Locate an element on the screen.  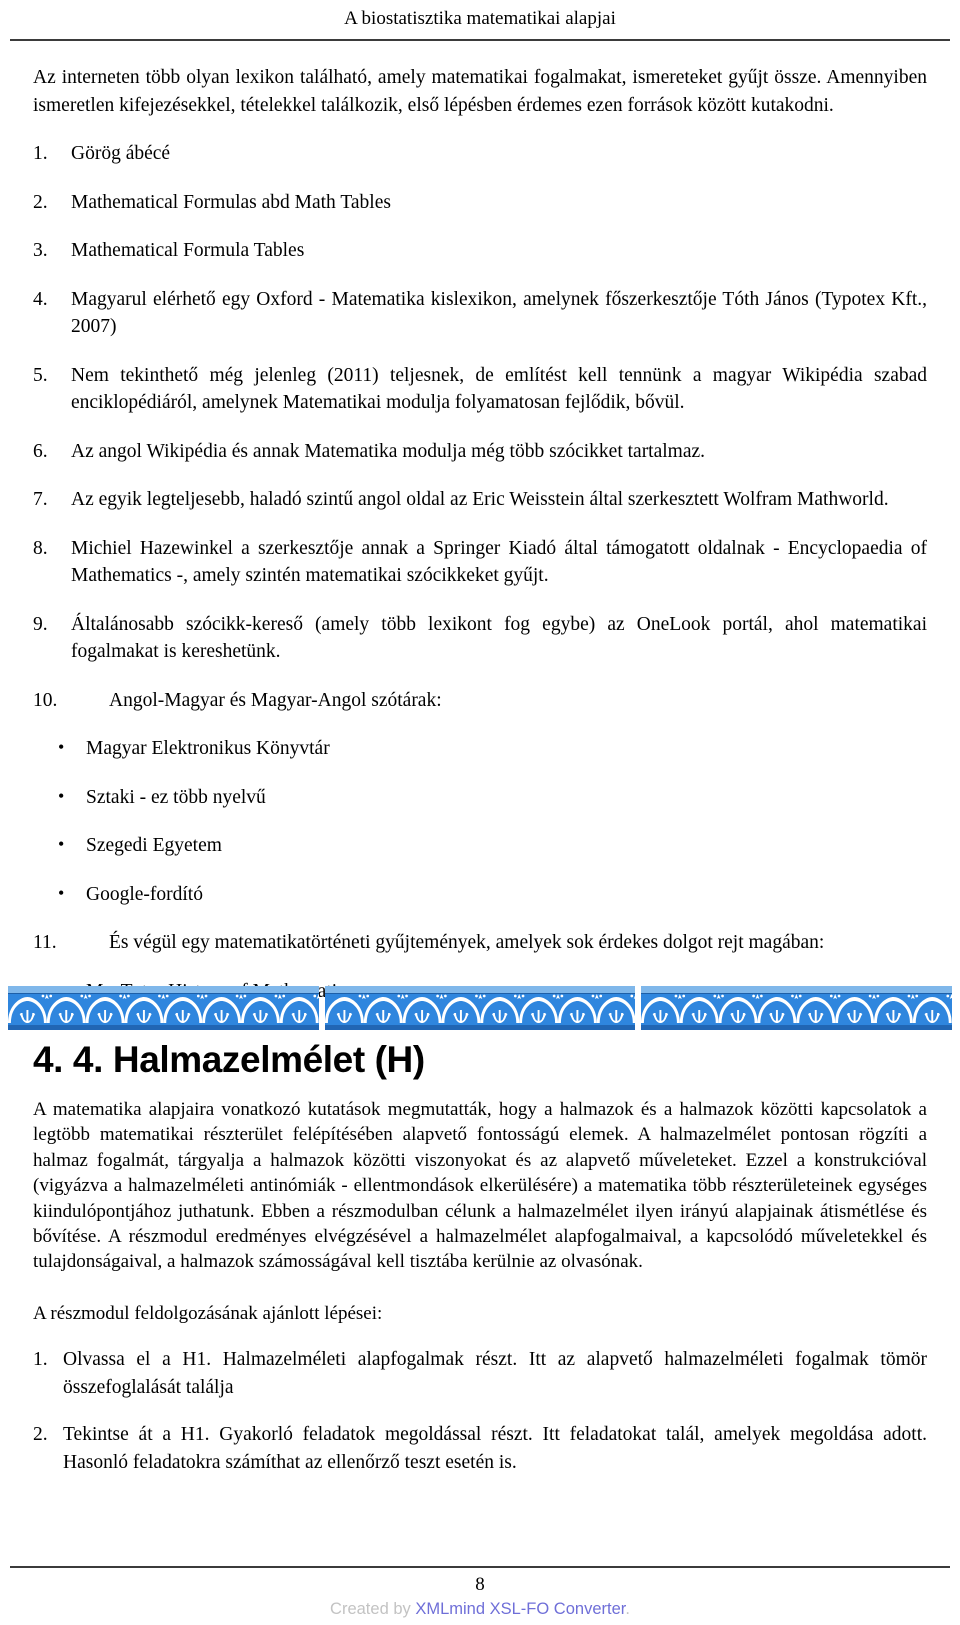
list-marker: 11. is located at coordinates (45, 942).